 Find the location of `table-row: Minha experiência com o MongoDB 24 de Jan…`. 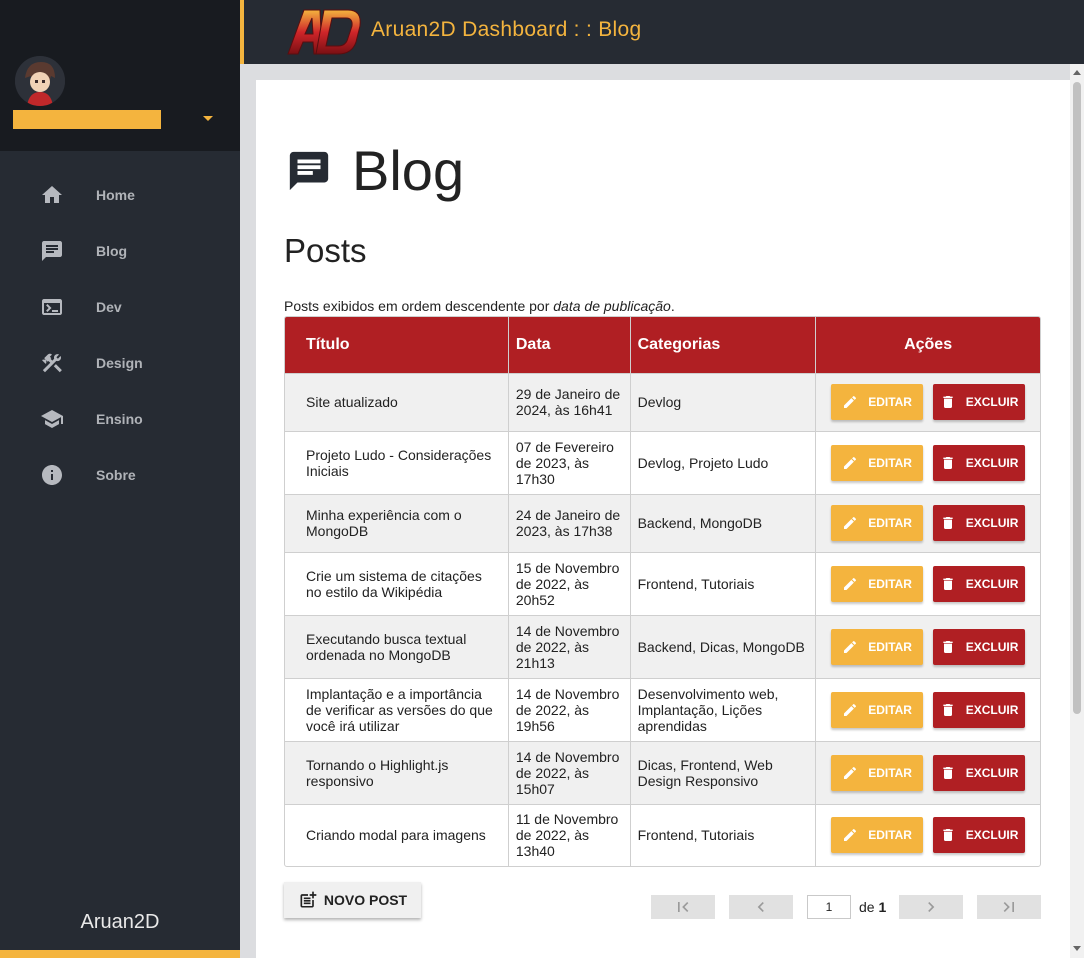

table-row: Minha experiência com o MongoDB 24 de Jan… is located at coordinates (662, 522).